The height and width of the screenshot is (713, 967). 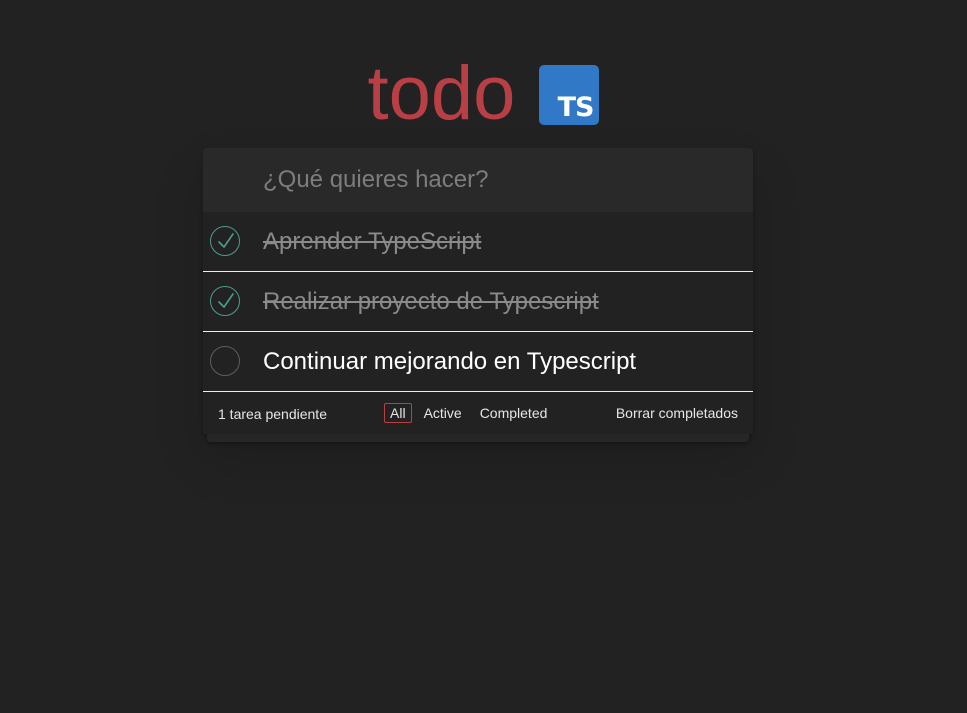 I want to click on filter-item-all: All, so click(x=401, y=413).